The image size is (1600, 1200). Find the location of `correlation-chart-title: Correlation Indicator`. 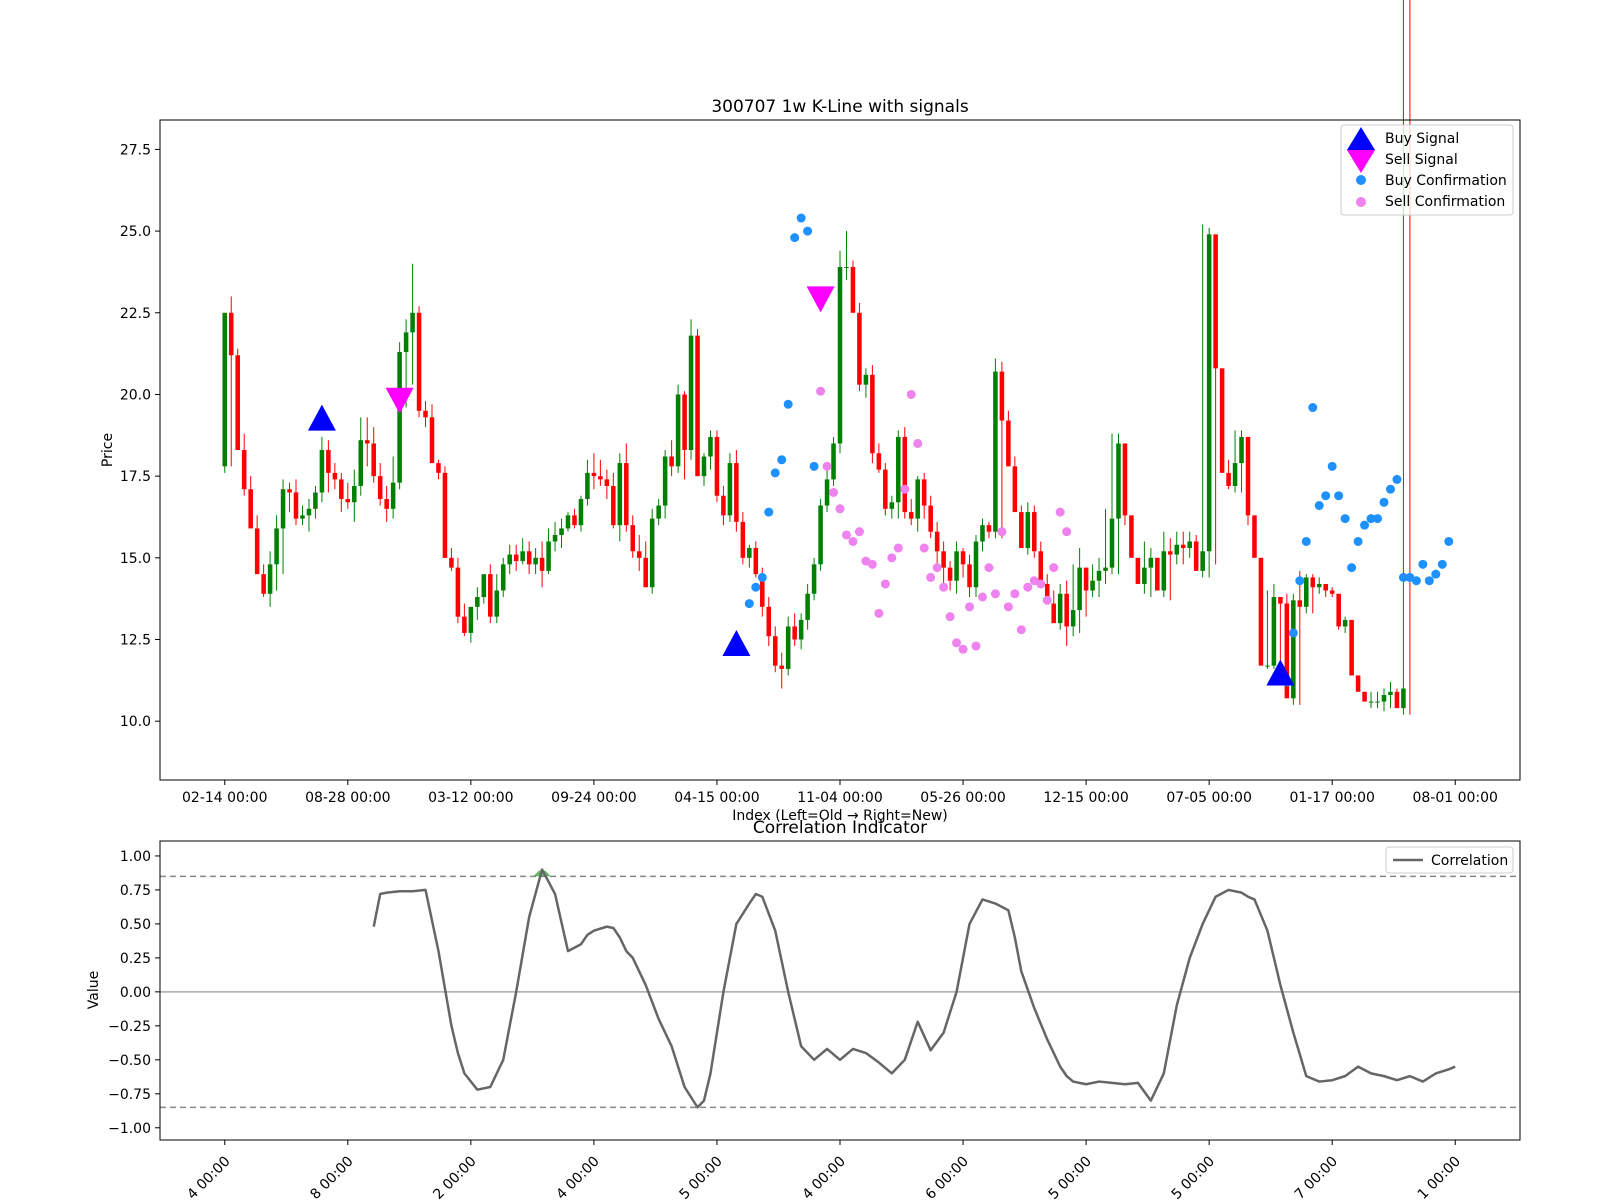

correlation-chart-title: Correlation Indicator is located at coordinates (840, 828).